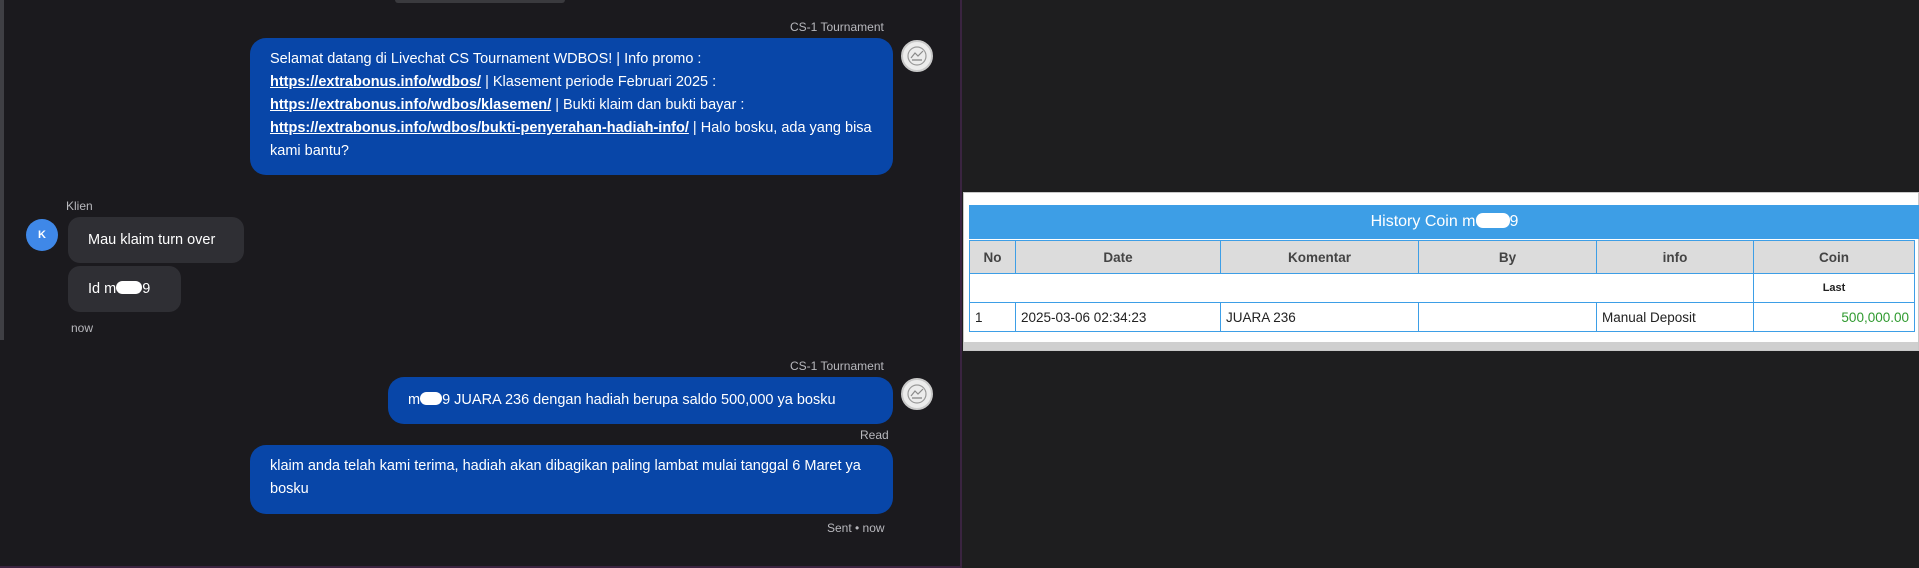  What do you see at coordinates (648, 105) in the screenshot?
I see `bukti-text: | Bukti klaim dan bukti bayar :` at bounding box center [648, 105].